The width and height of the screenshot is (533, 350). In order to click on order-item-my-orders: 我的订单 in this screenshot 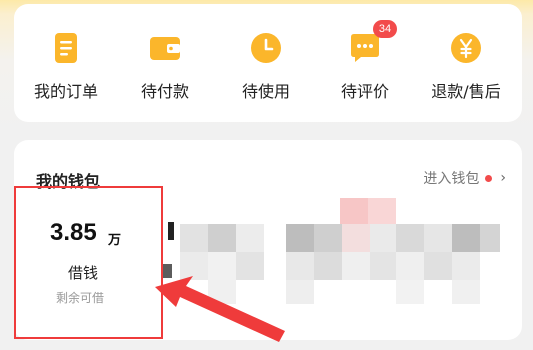, I will do `click(66, 66)`.